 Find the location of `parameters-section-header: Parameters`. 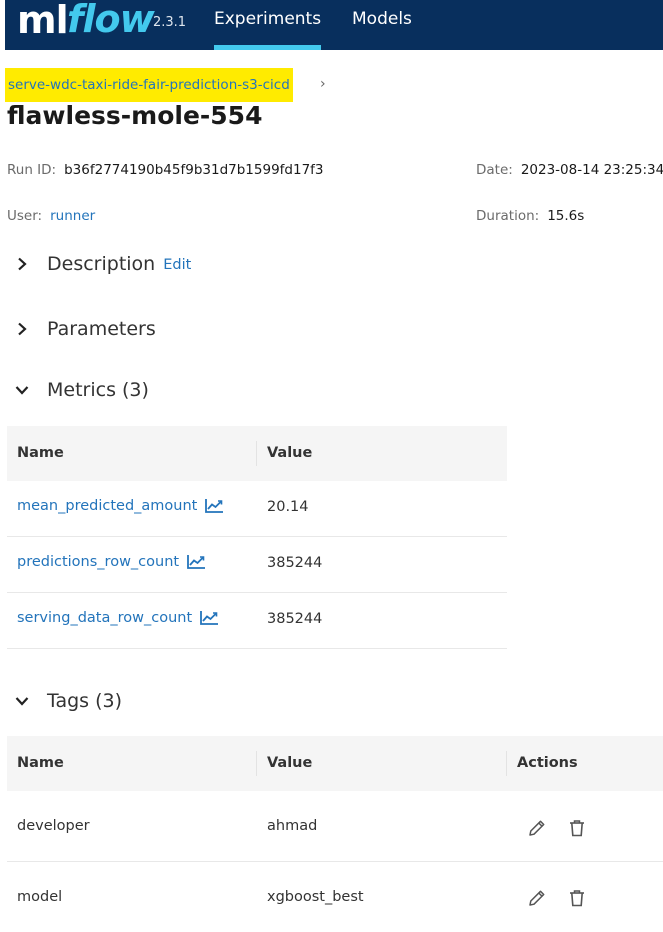

parameters-section-header: Parameters is located at coordinates (85, 329).